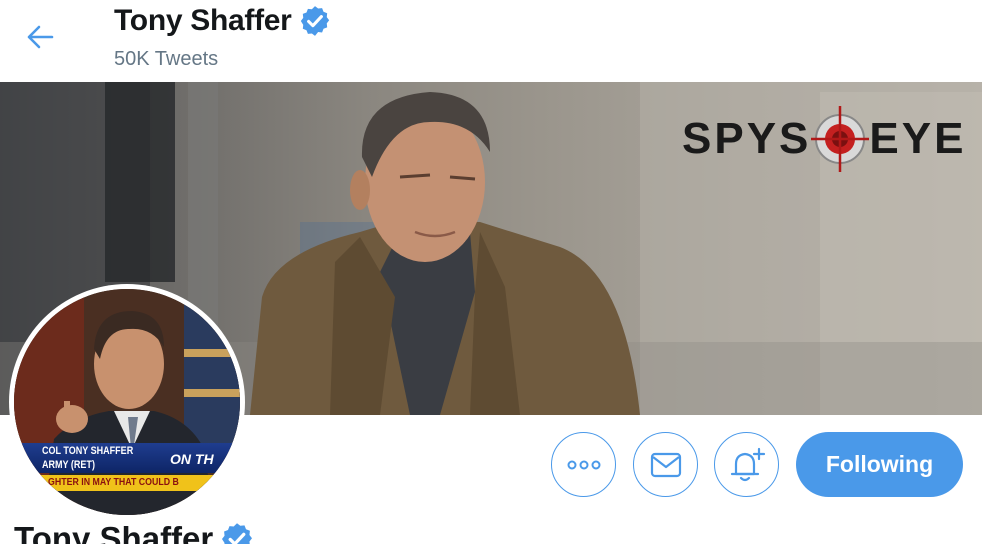 Image resolution: width=982 pixels, height=544 pixels. I want to click on crosshair-icon, so click(840, 139).